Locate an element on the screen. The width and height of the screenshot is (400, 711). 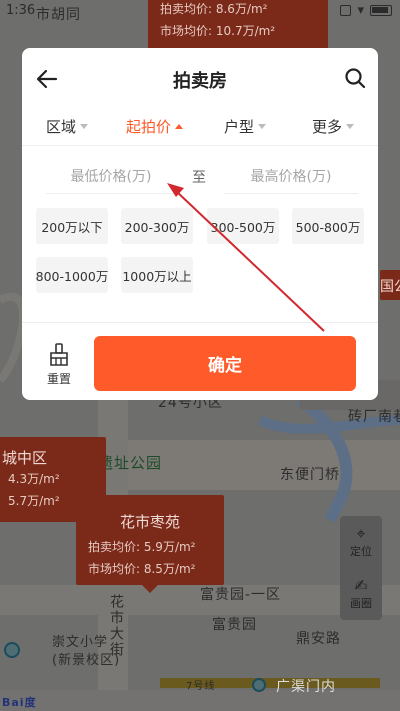
area-name: 国公 is located at coordinates (390, 287).